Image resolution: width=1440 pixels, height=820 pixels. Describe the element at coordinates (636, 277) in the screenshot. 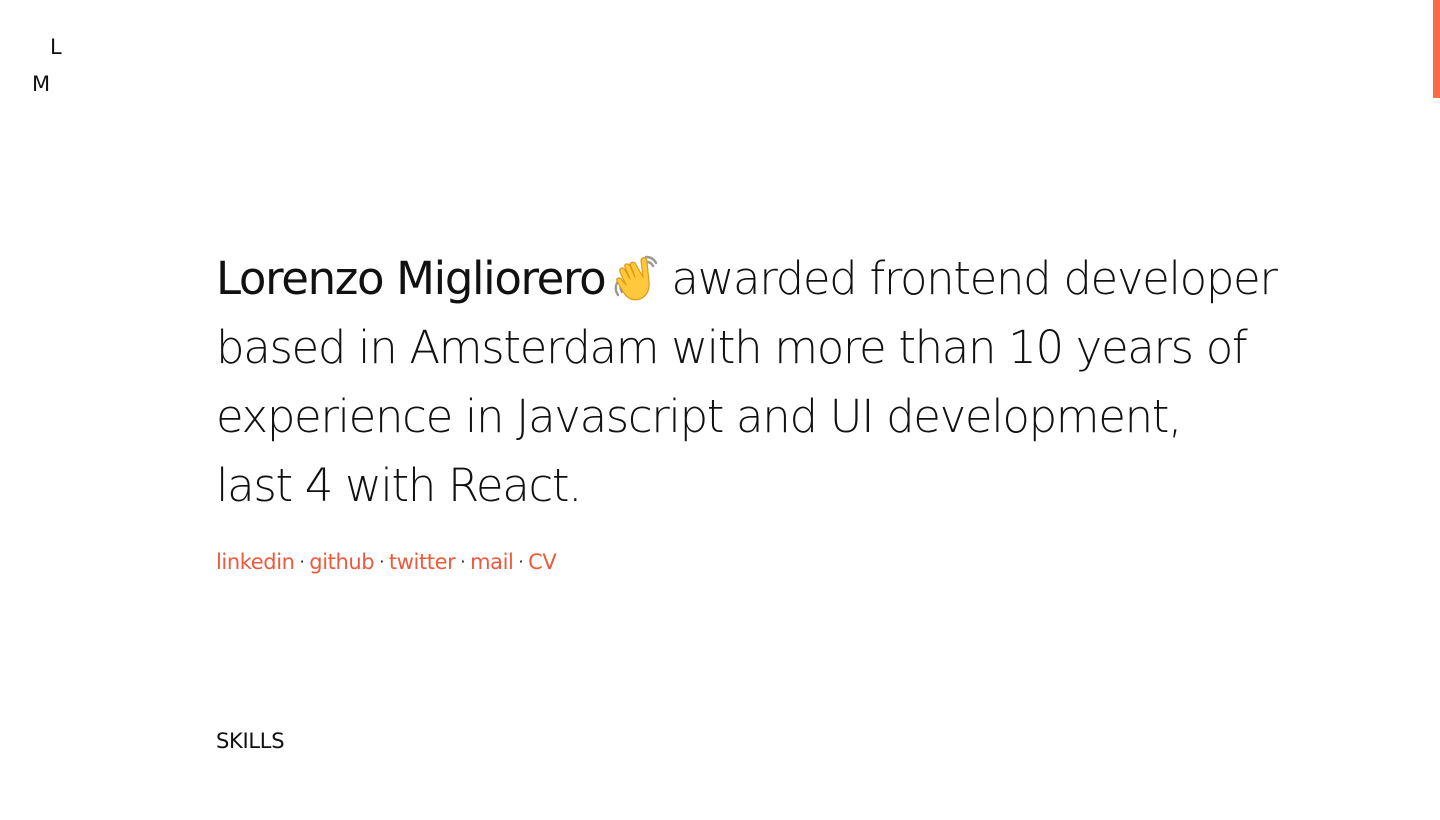

I see `waving-hand-icon` at that location.